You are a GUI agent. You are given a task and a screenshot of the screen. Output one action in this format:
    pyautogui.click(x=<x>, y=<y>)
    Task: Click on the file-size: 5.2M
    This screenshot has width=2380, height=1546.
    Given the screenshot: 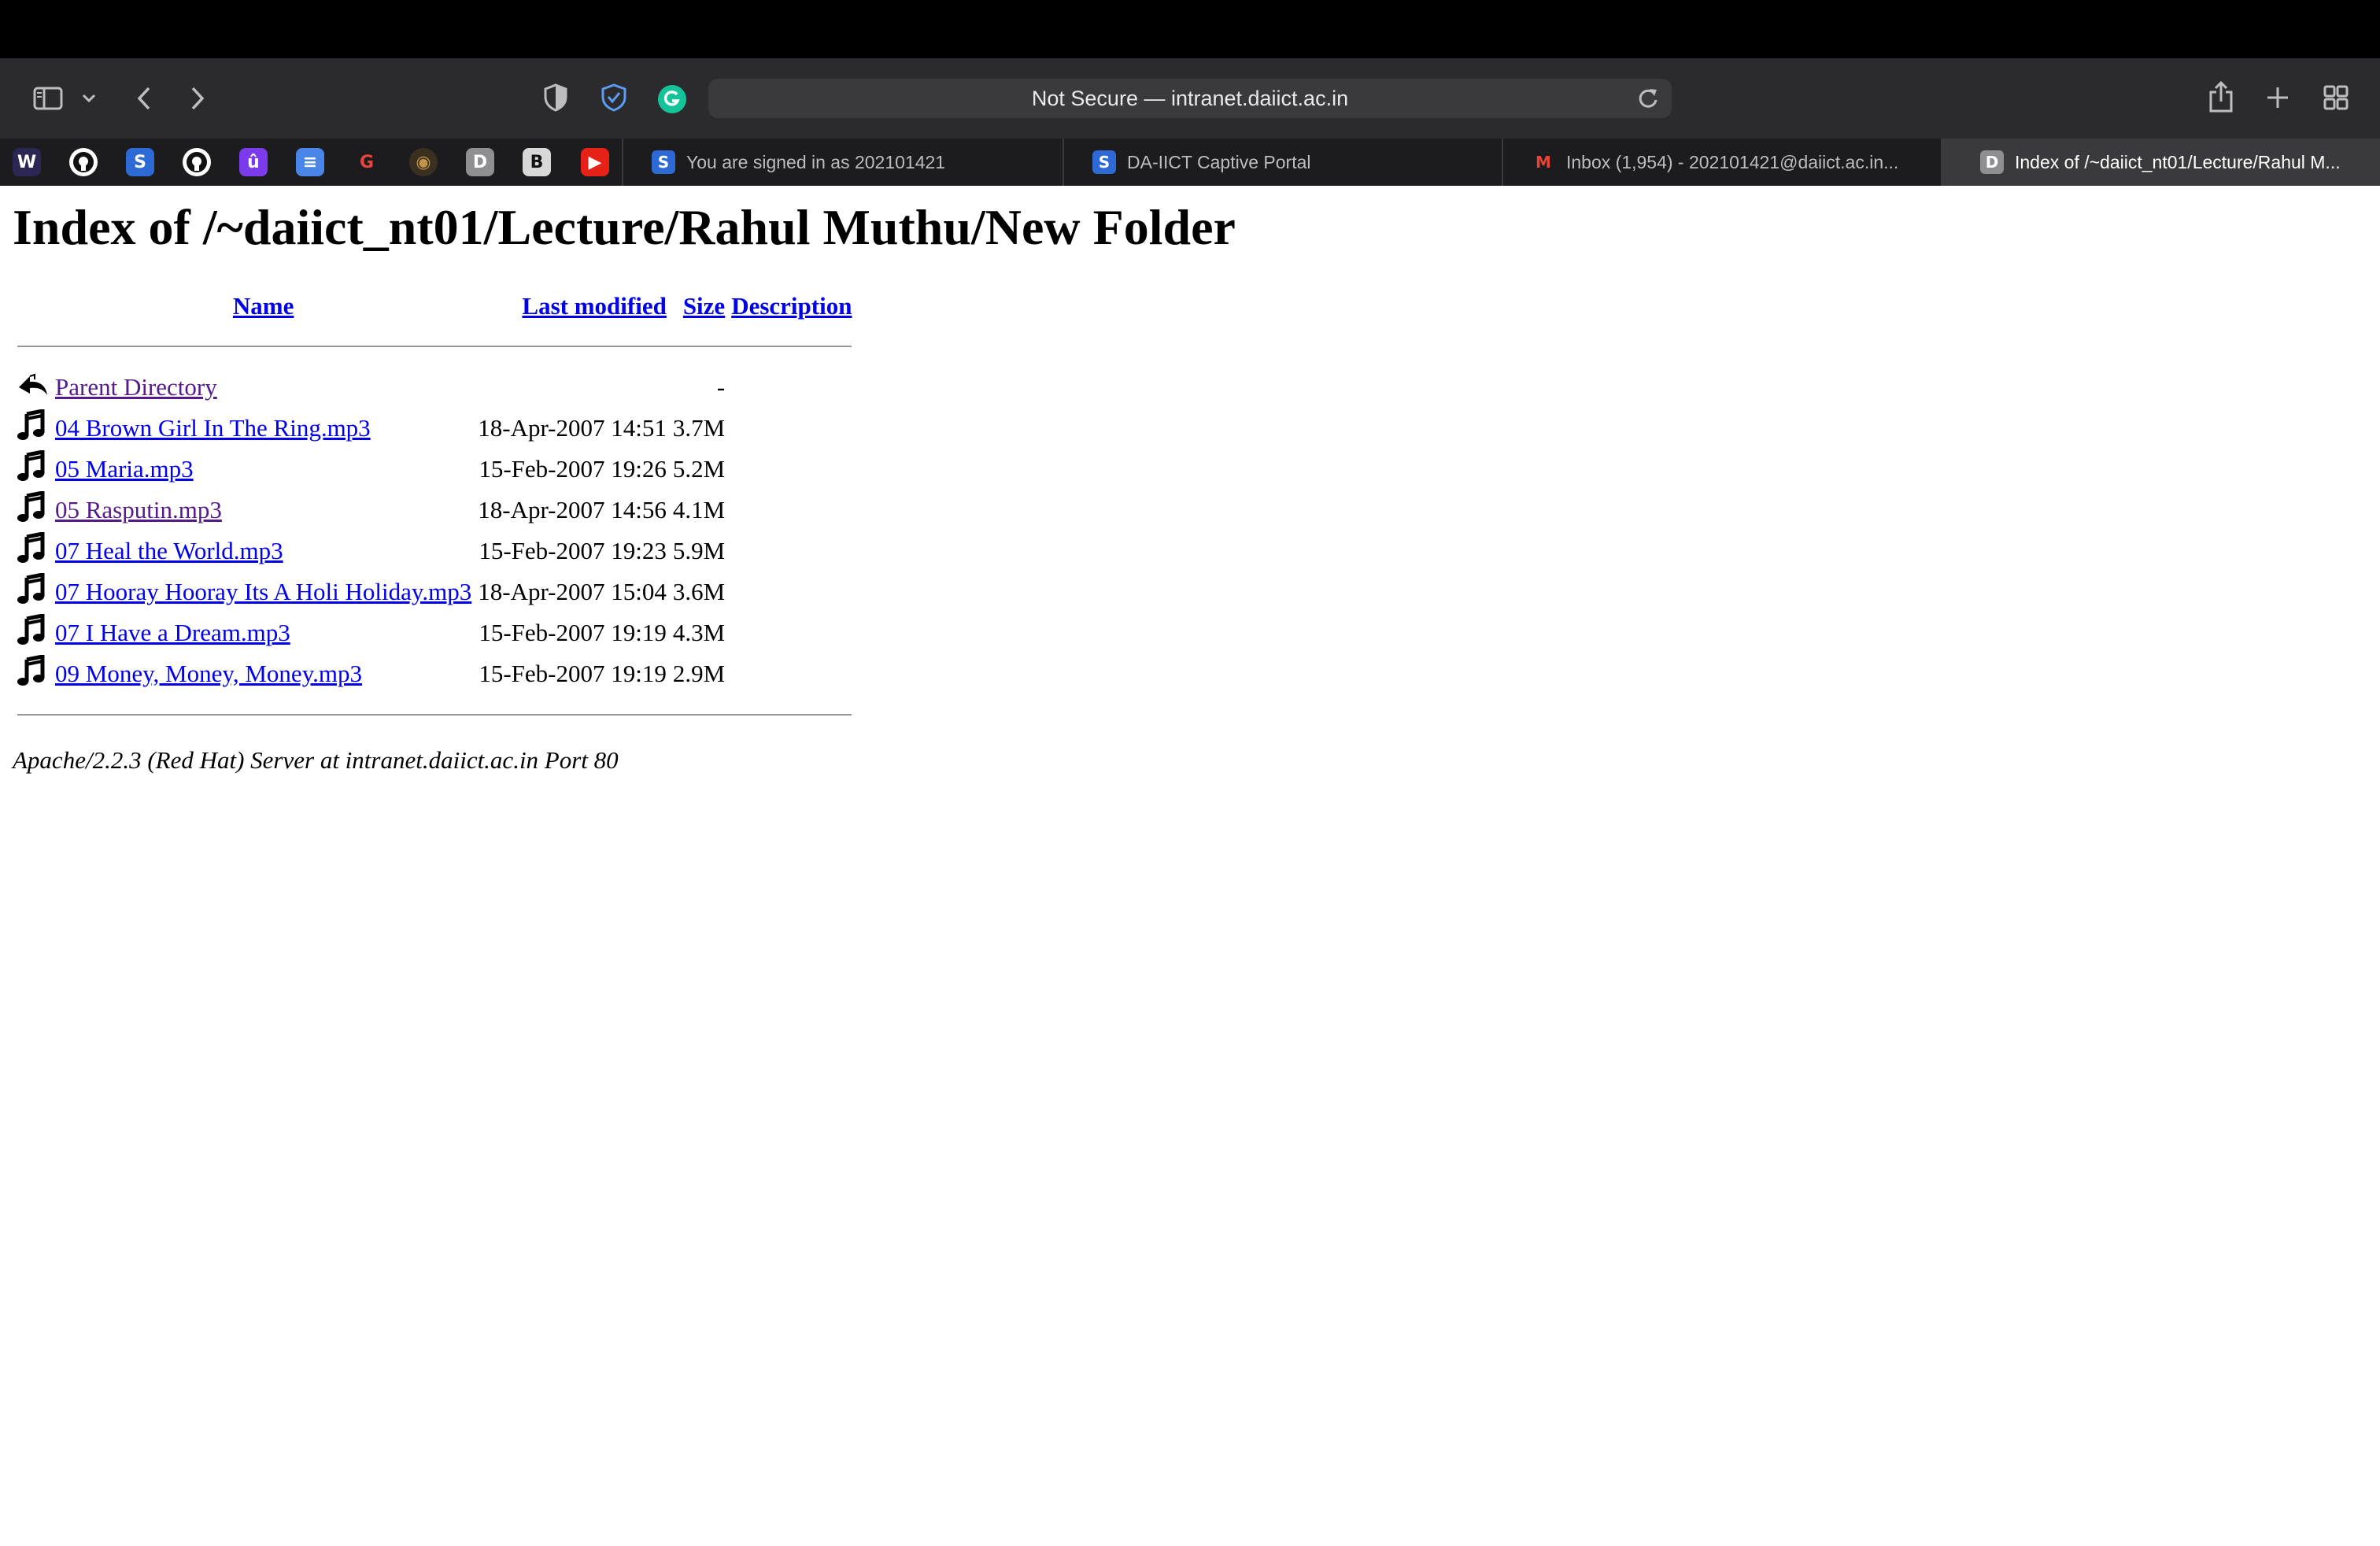 What is the action you would take?
    pyautogui.click(x=699, y=468)
    